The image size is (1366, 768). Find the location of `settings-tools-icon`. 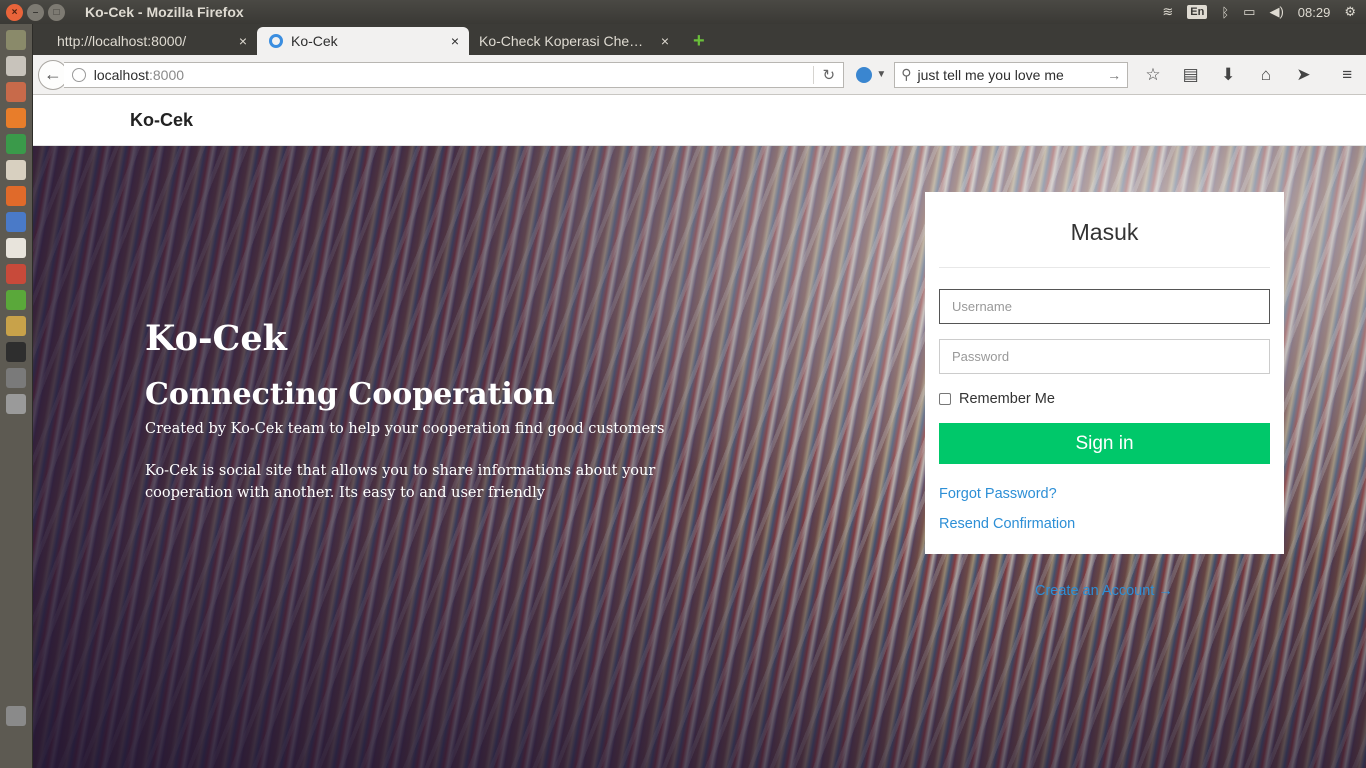

settings-tools-icon is located at coordinates (16, 274).